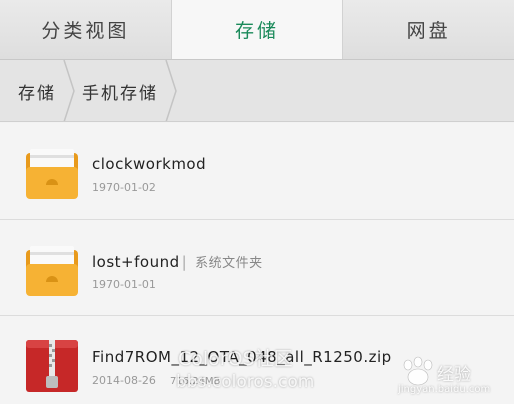 The height and width of the screenshot is (404, 514). What do you see at coordinates (85, 29) in the screenshot?
I see `tab-category-view: 分类视图` at bounding box center [85, 29].